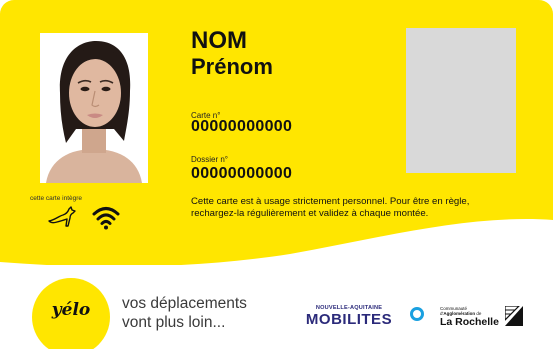  I want to click on last-name: NOM, so click(219, 40).